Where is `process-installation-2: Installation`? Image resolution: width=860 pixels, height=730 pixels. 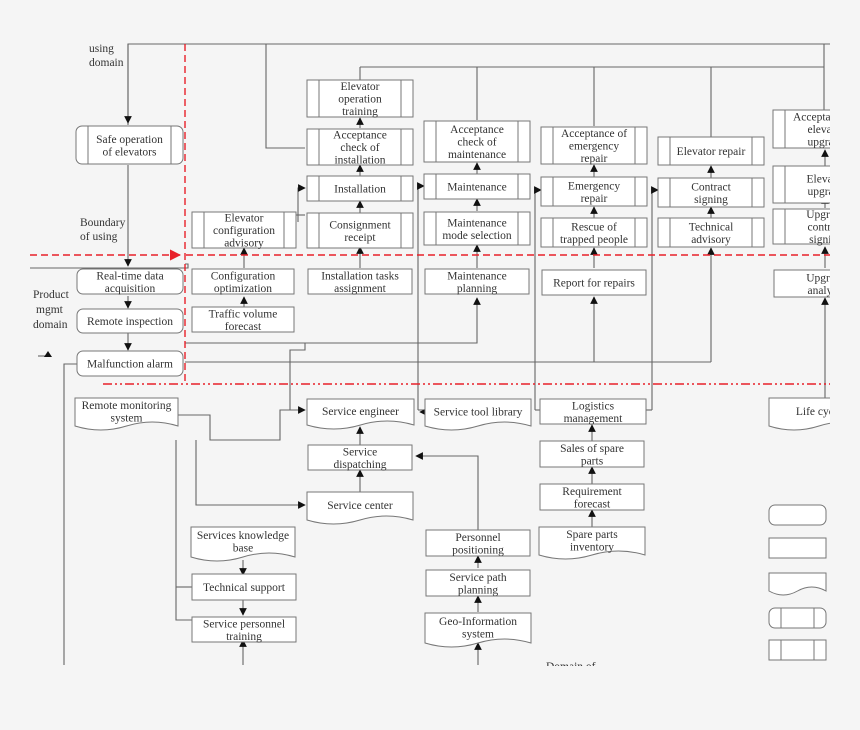 process-installation-2: Installation is located at coordinates (360, 188).